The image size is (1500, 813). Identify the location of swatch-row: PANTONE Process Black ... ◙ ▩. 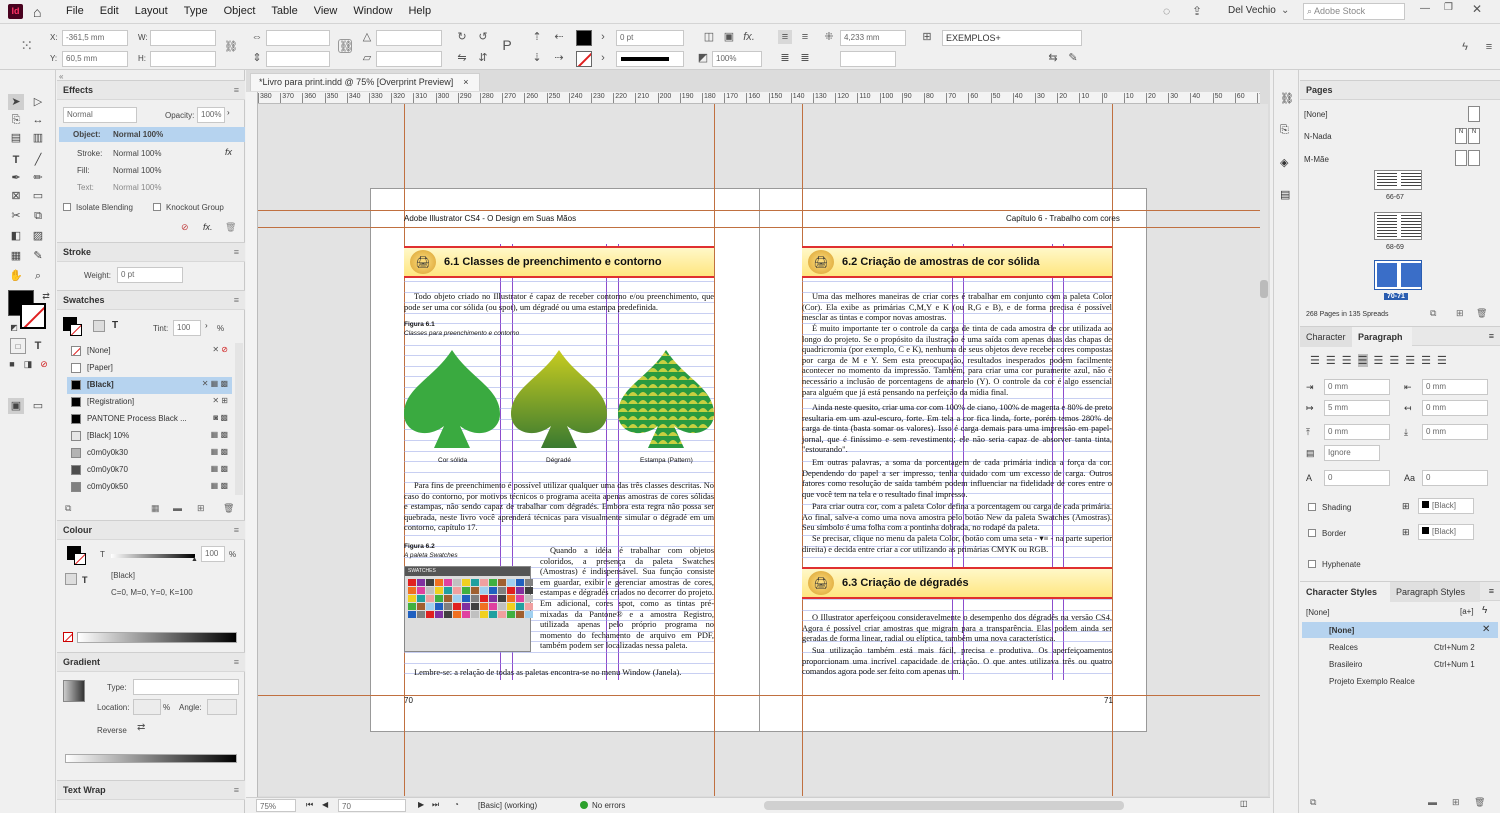
(149, 419).